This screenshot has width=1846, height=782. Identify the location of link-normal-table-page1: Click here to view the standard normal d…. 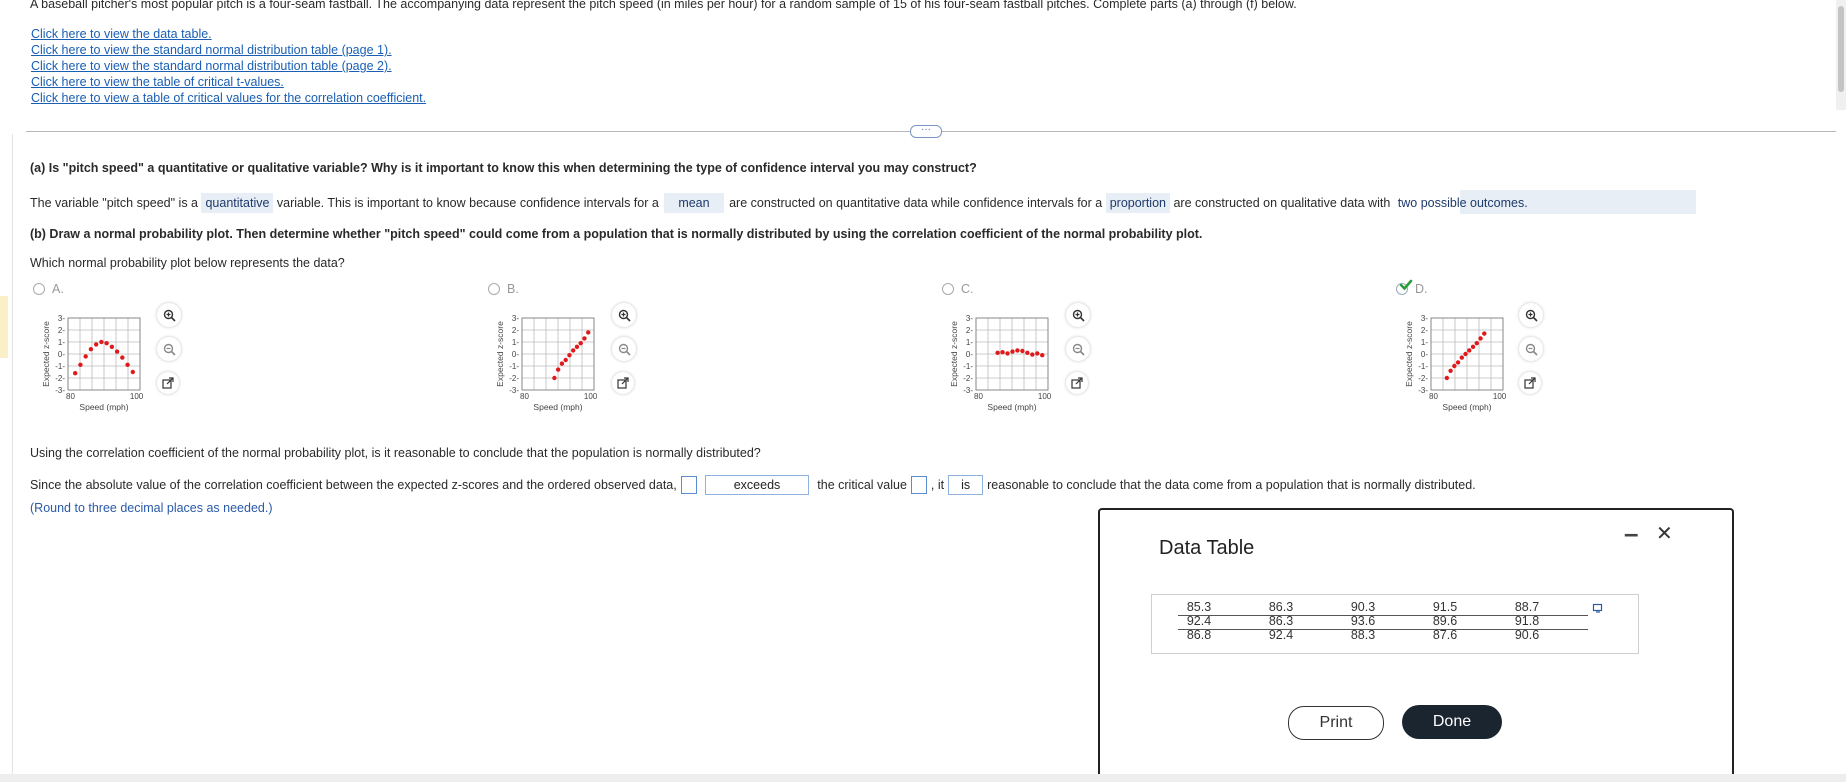
(228, 51).